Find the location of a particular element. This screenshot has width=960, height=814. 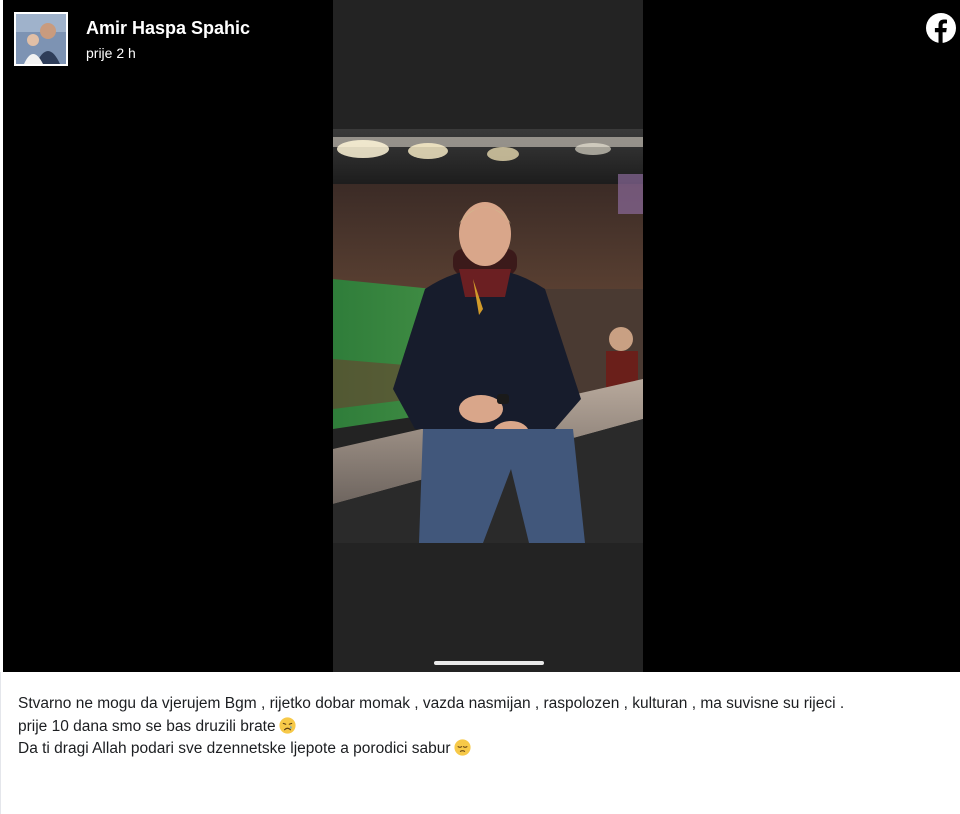

caption-line-2-text: prije 10 dana smo se bas druzili brate is located at coordinates (147, 726).